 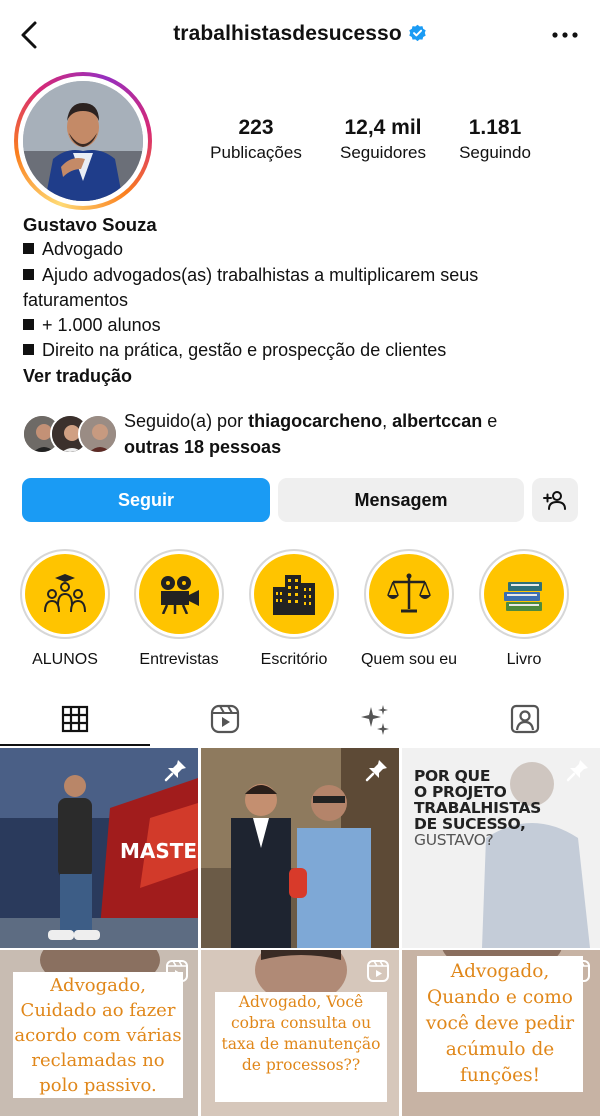 What do you see at coordinates (417, 33) in the screenshot?
I see `verified-badge-icon` at bounding box center [417, 33].